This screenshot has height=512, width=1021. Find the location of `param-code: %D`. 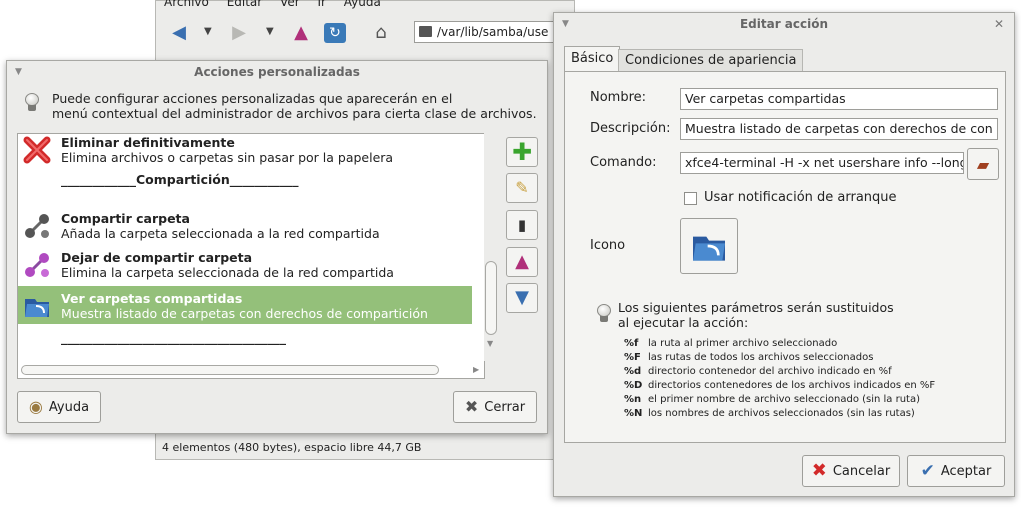

param-code: %D is located at coordinates (633, 385).